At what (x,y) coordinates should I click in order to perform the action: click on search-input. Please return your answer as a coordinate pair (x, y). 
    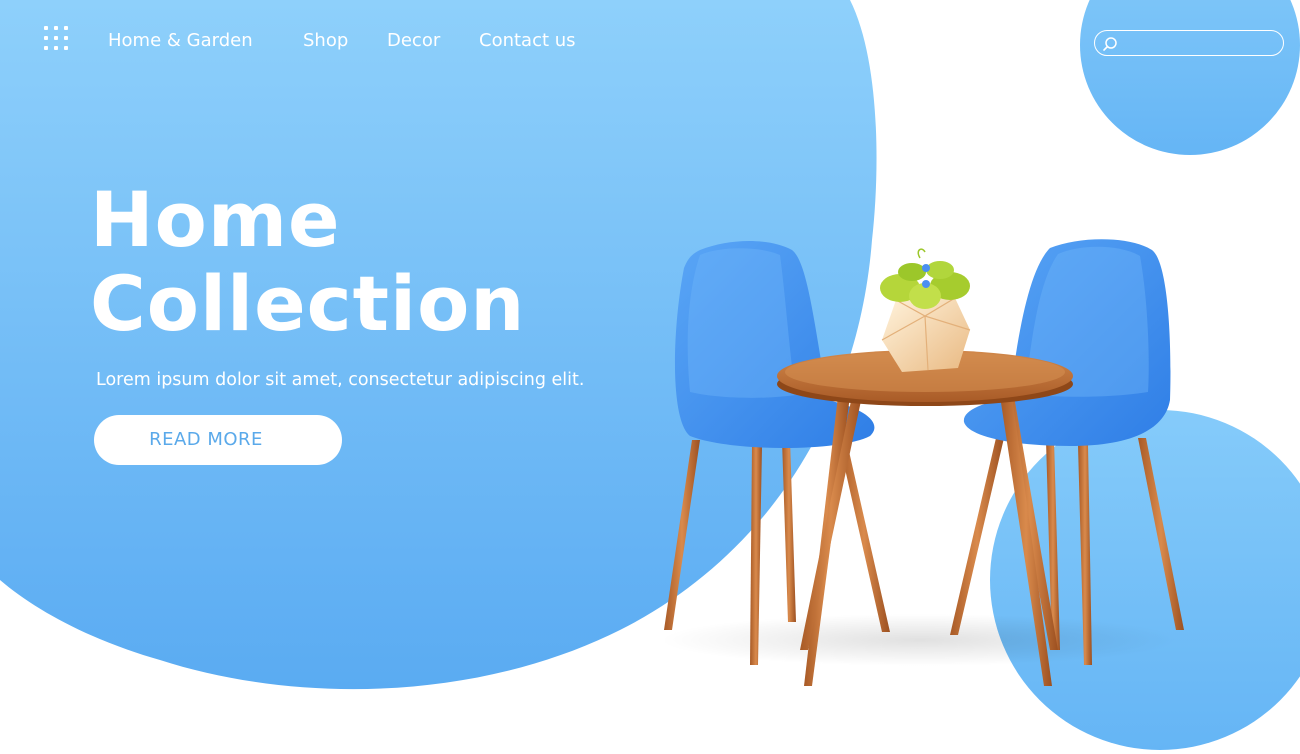
    Looking at the image, I should click on (1202, 44).